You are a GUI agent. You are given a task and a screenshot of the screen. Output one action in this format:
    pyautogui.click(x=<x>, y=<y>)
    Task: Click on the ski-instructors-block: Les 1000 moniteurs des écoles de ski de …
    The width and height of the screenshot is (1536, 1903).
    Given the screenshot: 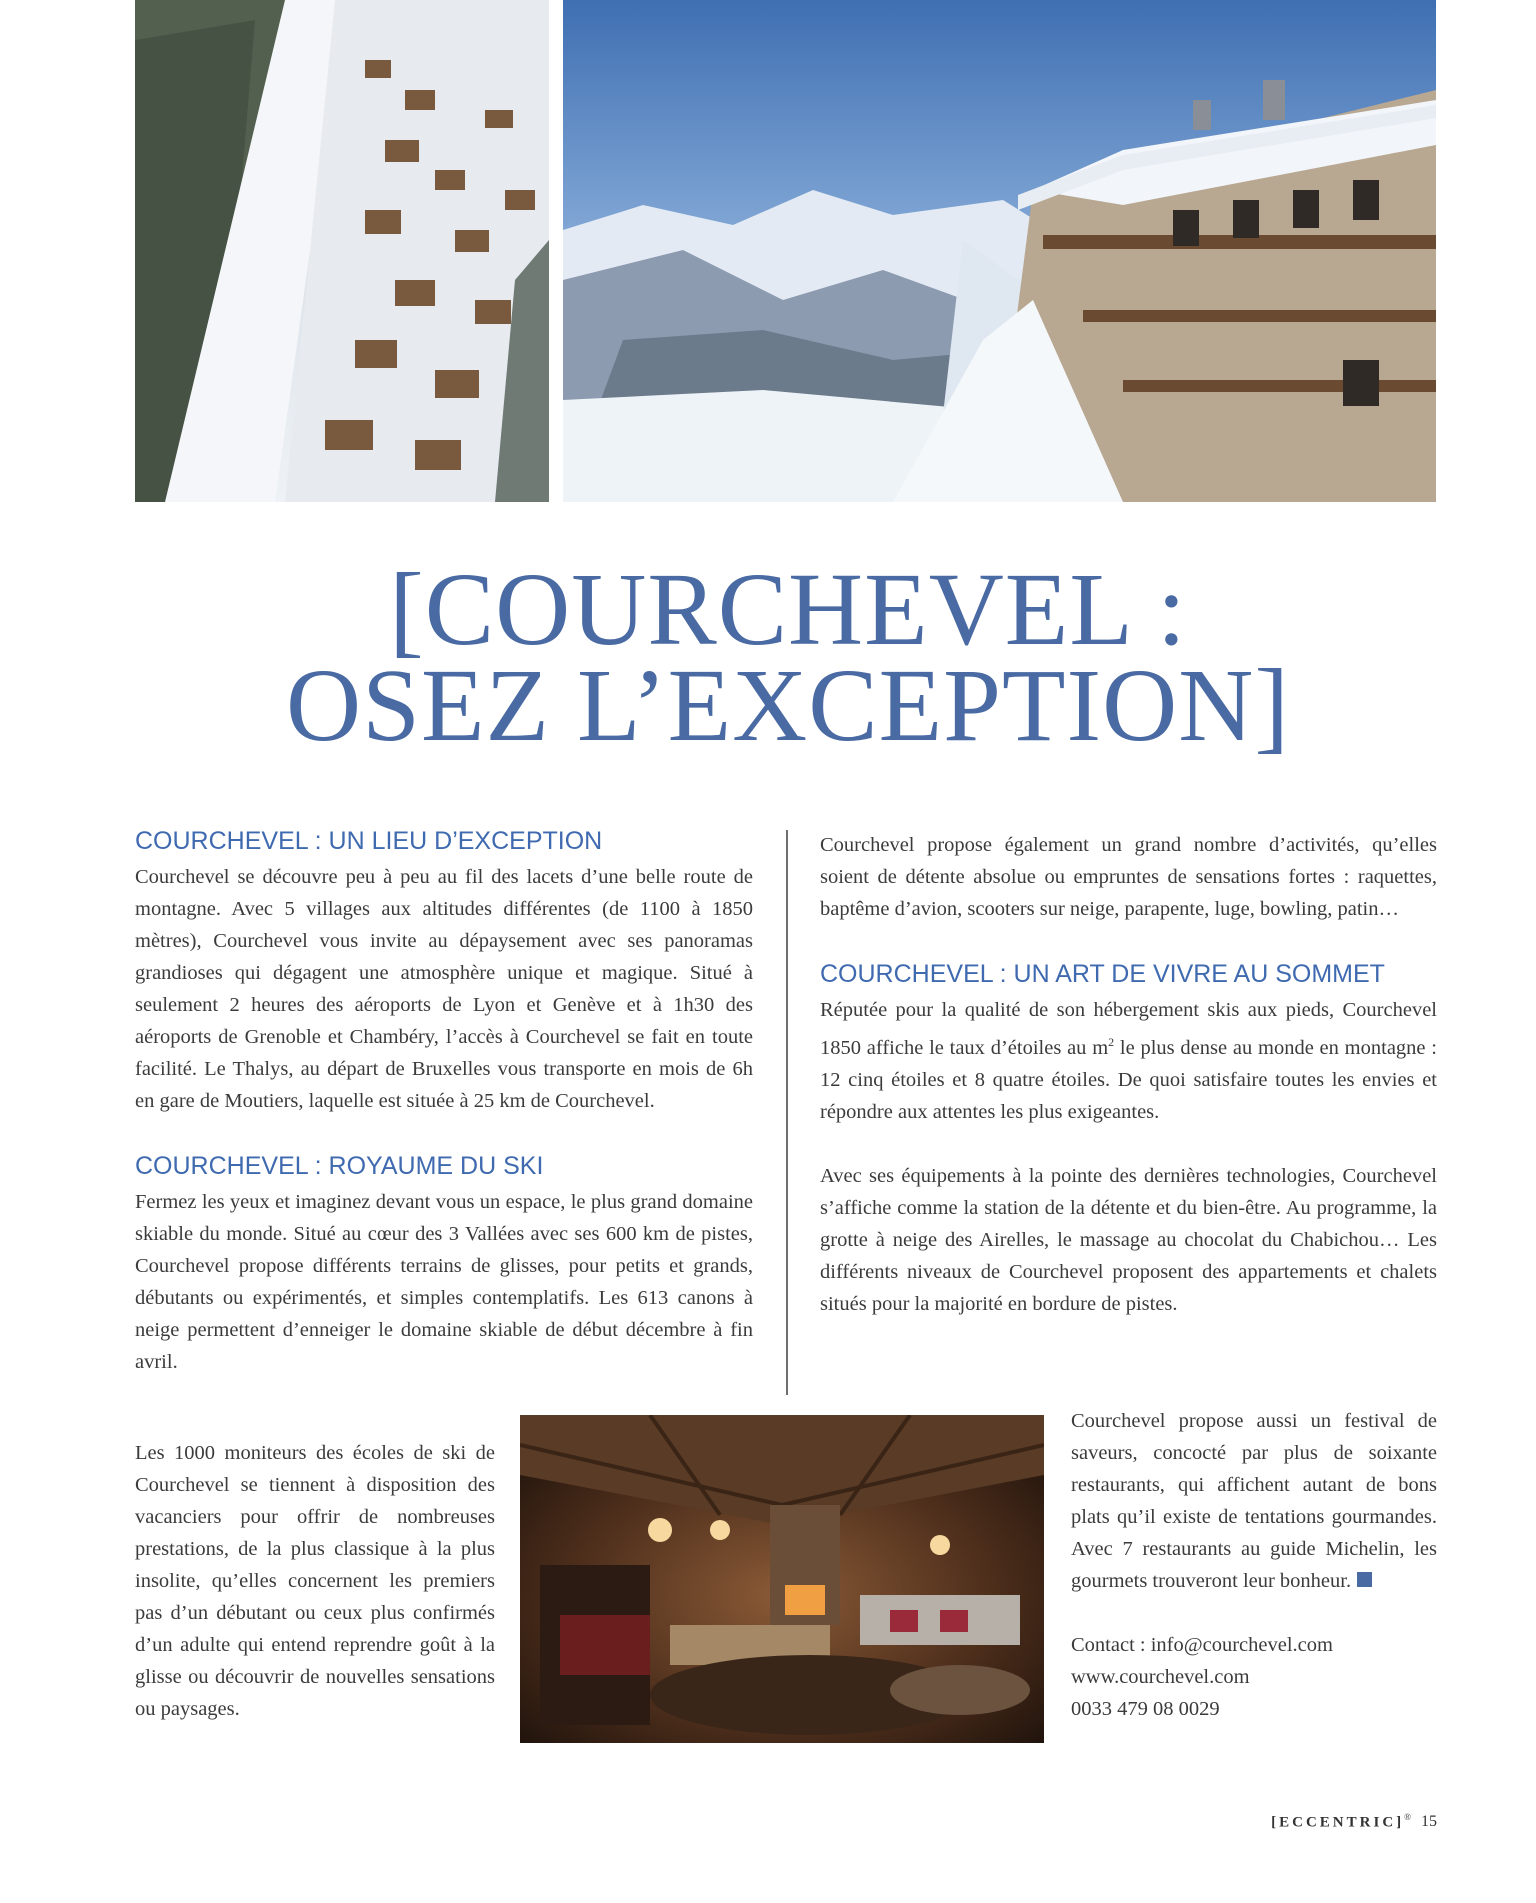 What is the action you would take?
    pyautogui.click(x=315, y=1581)
    